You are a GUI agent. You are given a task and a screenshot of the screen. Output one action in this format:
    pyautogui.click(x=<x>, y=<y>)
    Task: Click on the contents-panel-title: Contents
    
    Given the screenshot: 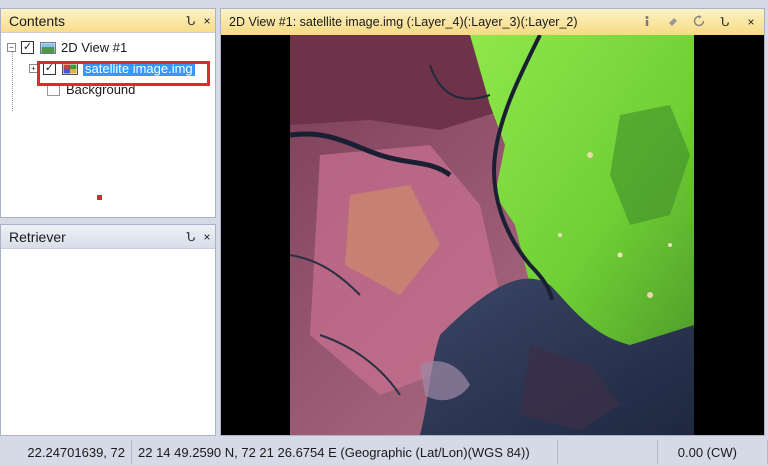 What is the action you would take?
    pyautogui.click(x=37, y=20)
    